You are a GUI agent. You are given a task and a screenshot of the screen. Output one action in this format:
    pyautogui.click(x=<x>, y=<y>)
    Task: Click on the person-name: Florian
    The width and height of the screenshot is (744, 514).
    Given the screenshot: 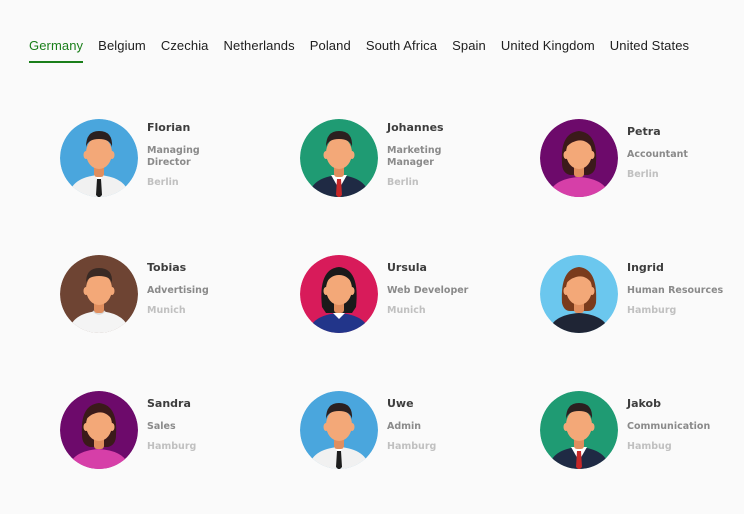 What is the action you would take?
    pyautogui.click(x=169, y=127)
    